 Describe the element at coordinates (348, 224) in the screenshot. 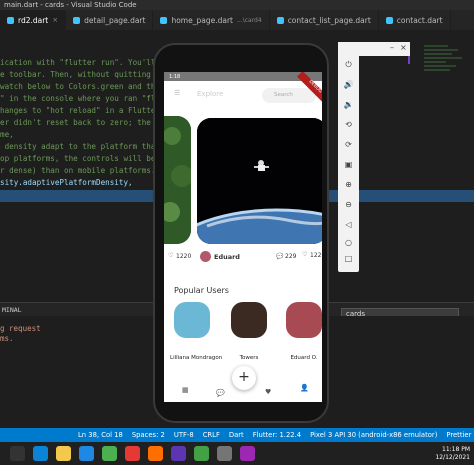

I see `back-icon: ◁` at that location.